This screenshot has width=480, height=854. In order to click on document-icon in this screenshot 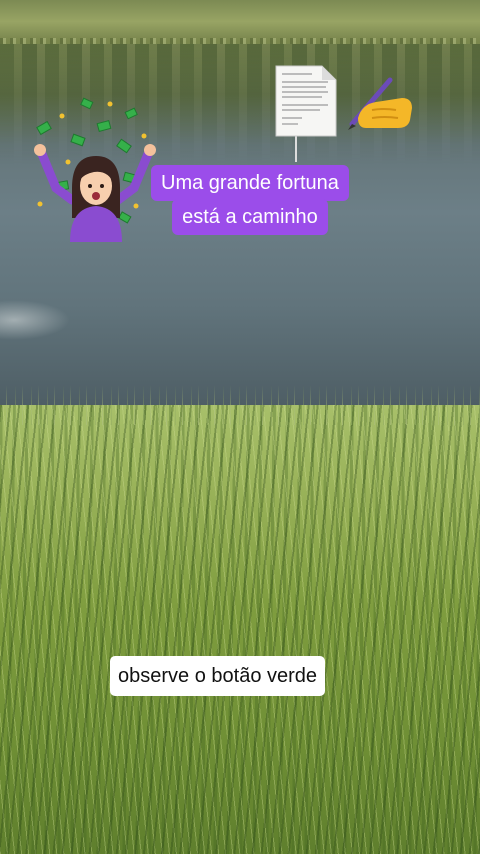, I will do `click(306, 114)`.